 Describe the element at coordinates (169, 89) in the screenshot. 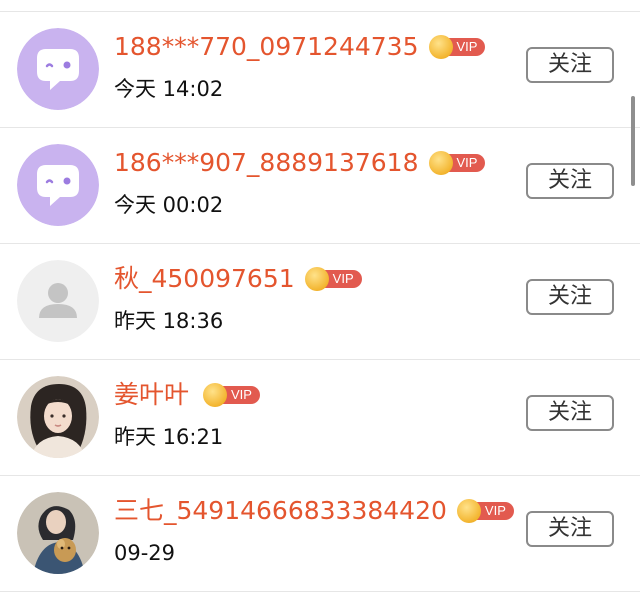

I see `timestamp: 今天 14:02` at that location.